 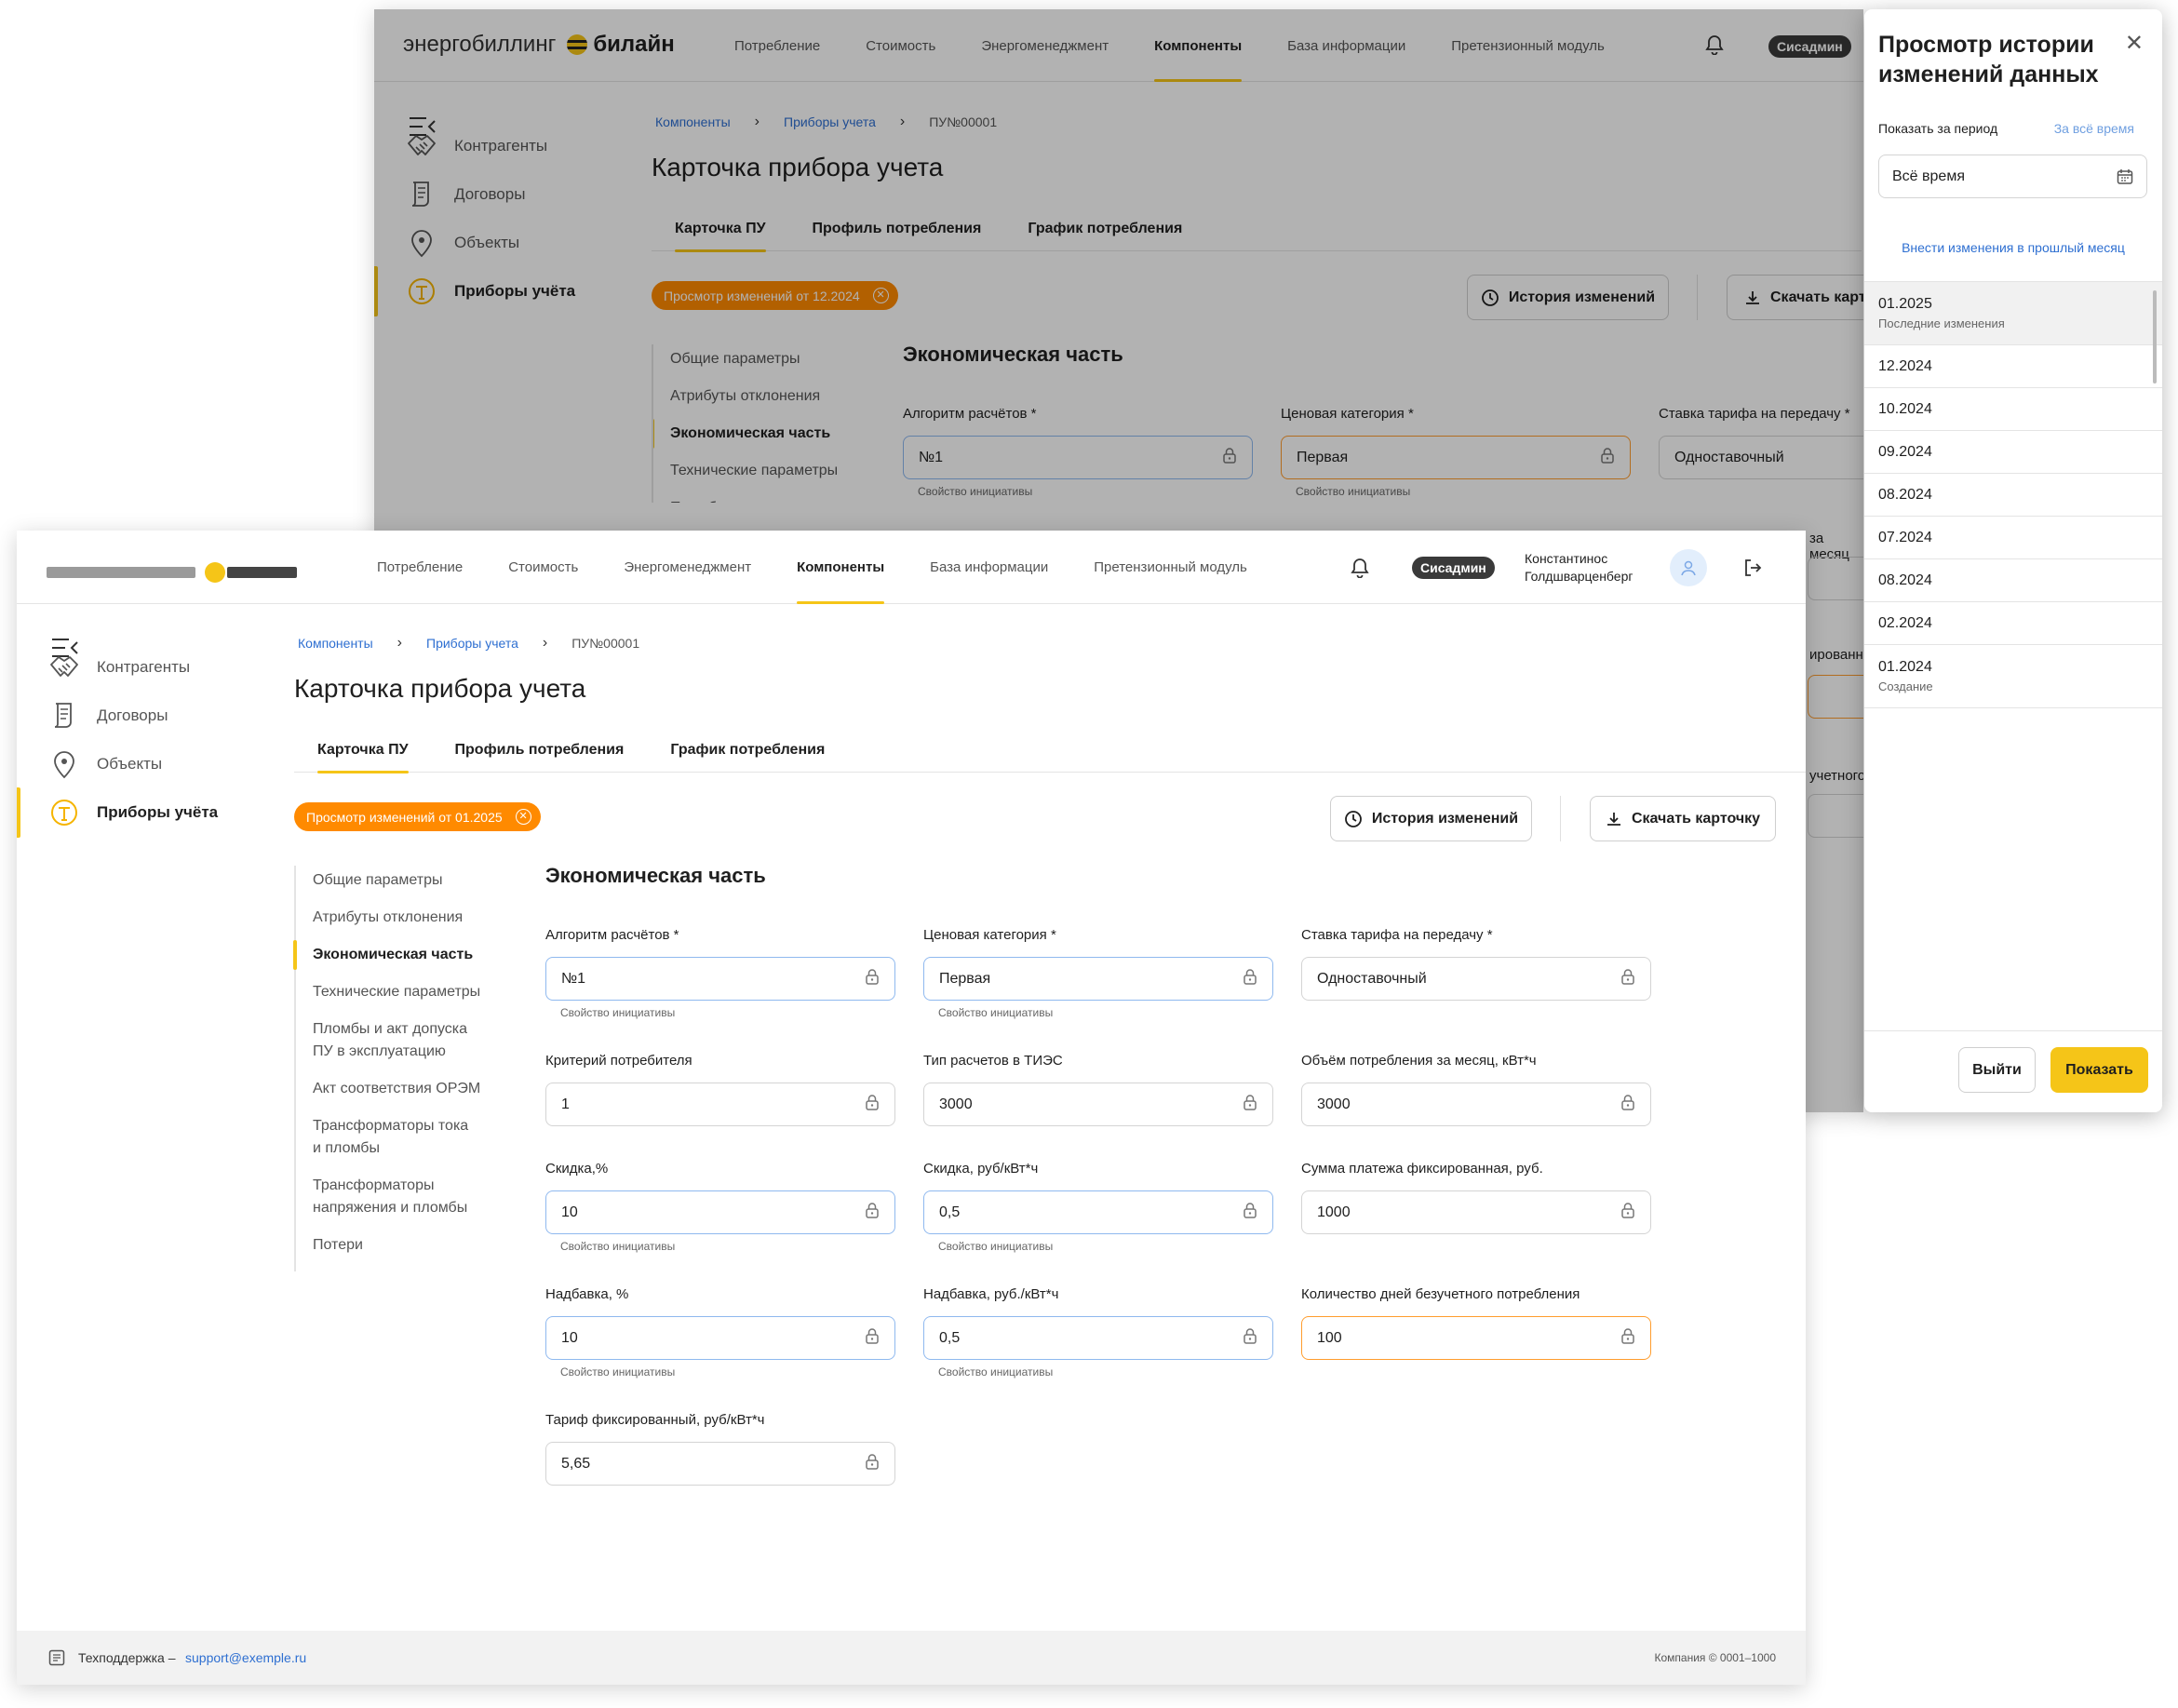 What do you see at coordinates (2013, 409) in the screenshot?
I see `history-item: 10.2024` at bounding box center [2013, 409].